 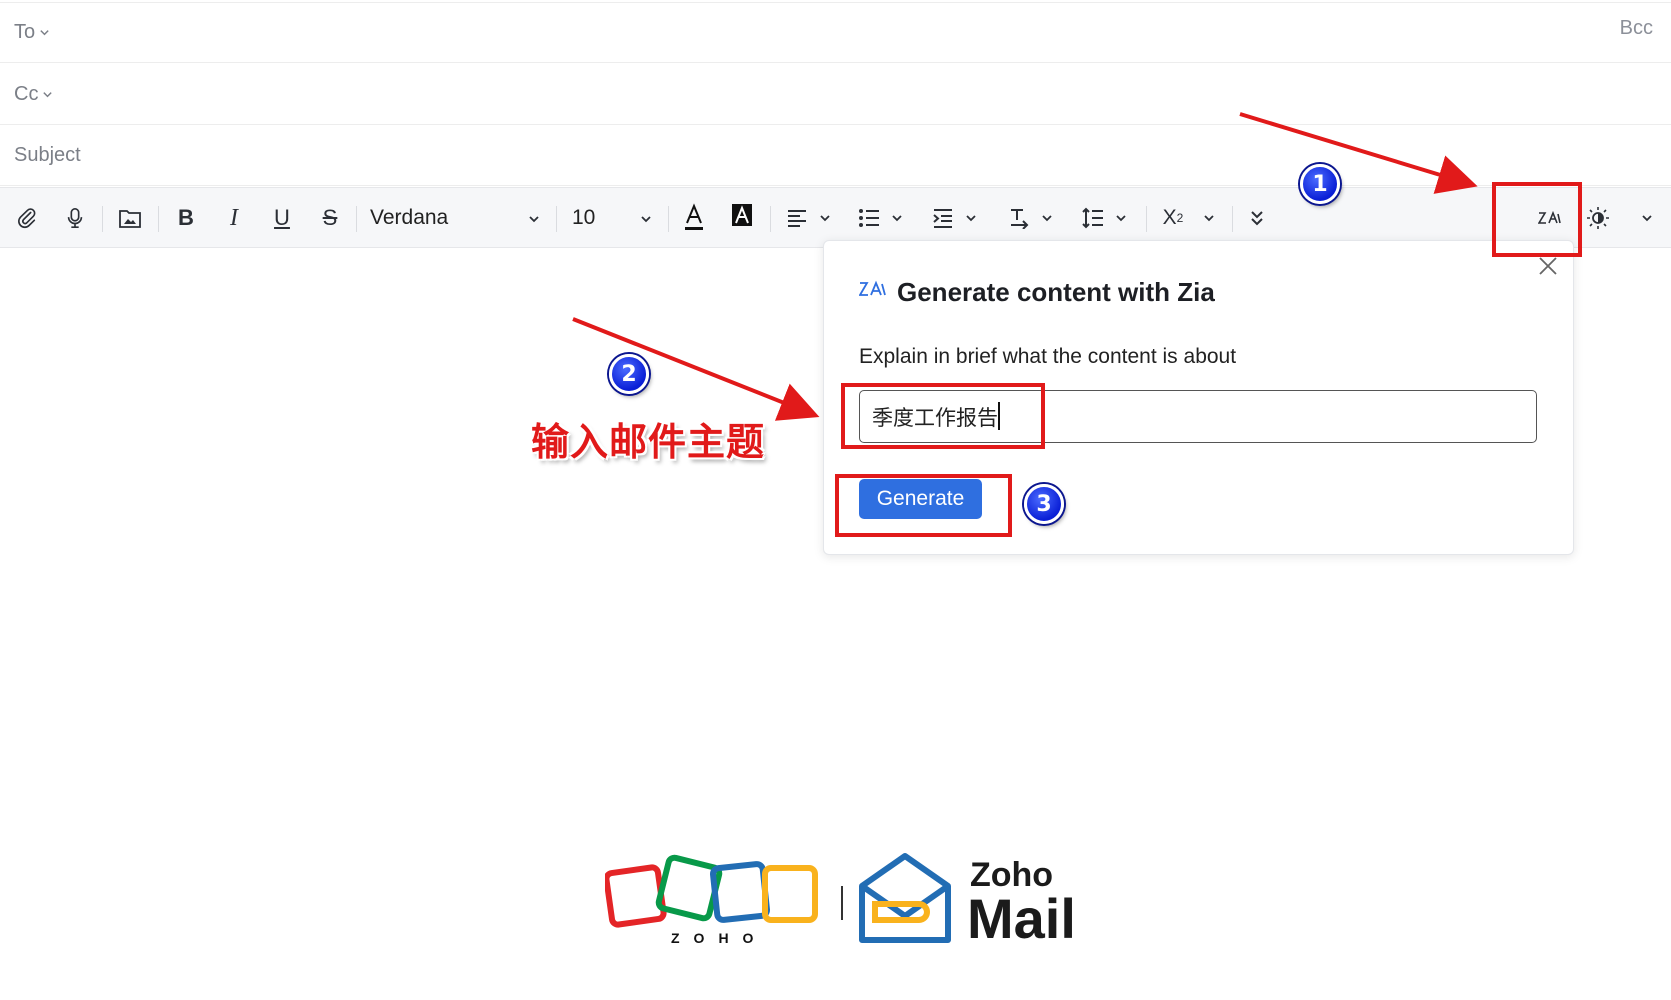 What do you see at coordinates (1021, 918) in the screenshot?
I see `mail-product-word: Mail` at bounding box center [1021, 918].